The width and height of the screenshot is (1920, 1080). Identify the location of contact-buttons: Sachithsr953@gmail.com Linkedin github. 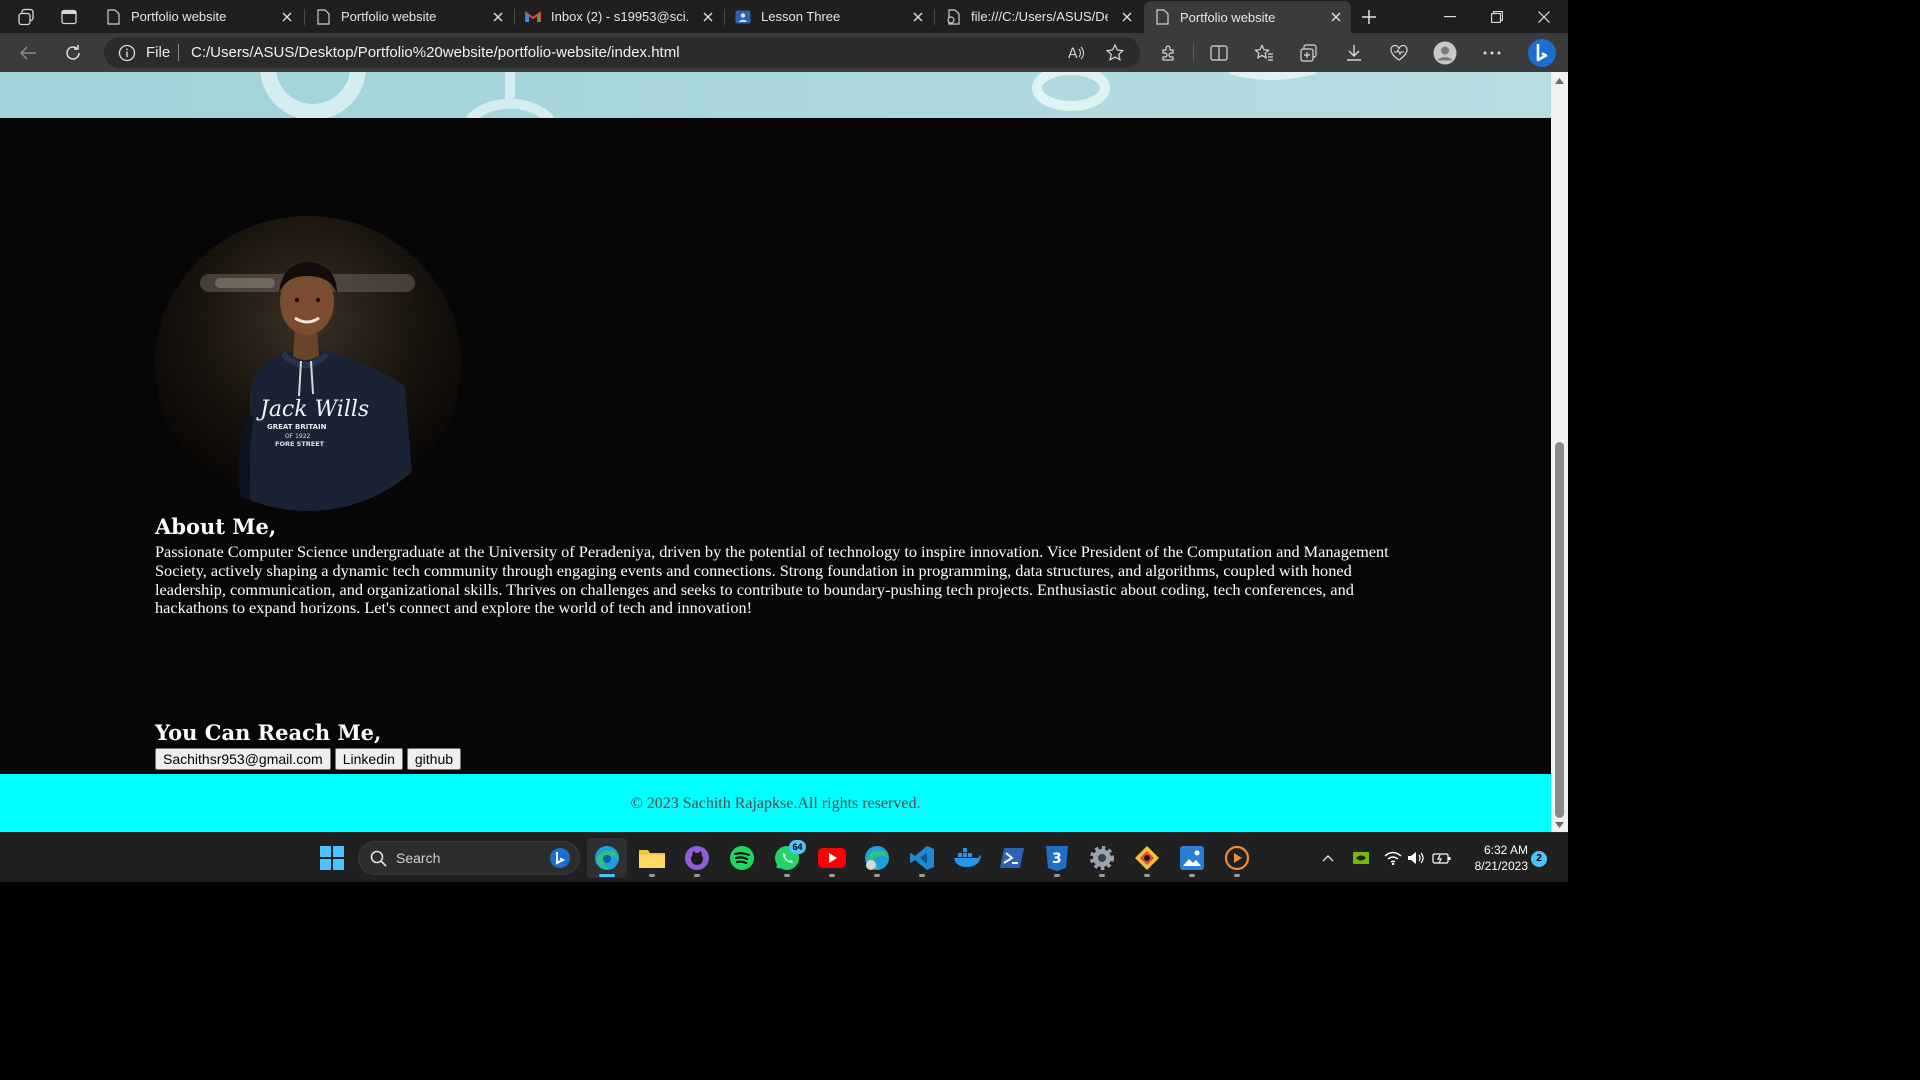
(308, 759).